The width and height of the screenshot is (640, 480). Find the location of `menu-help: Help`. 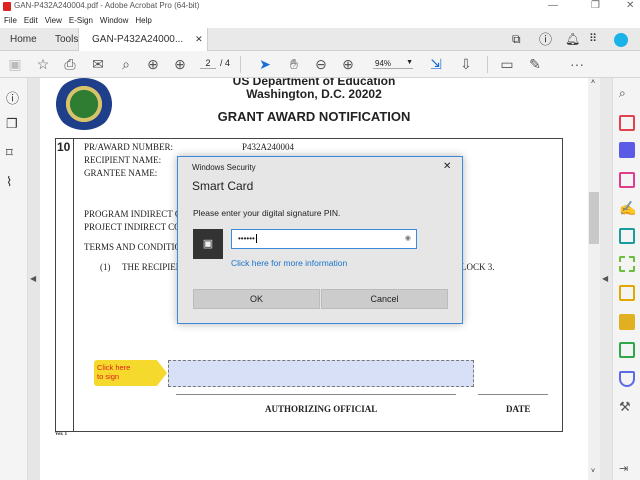

menu-help: Help is located at coordinates (143, 20).